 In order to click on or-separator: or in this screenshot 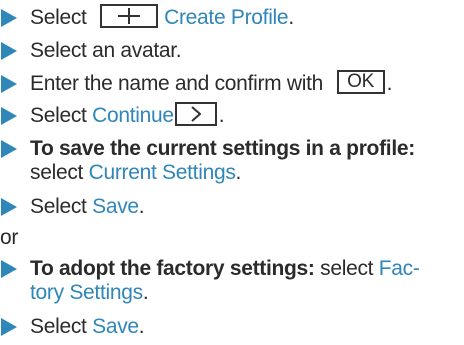, I will do `click(232, 238)`.